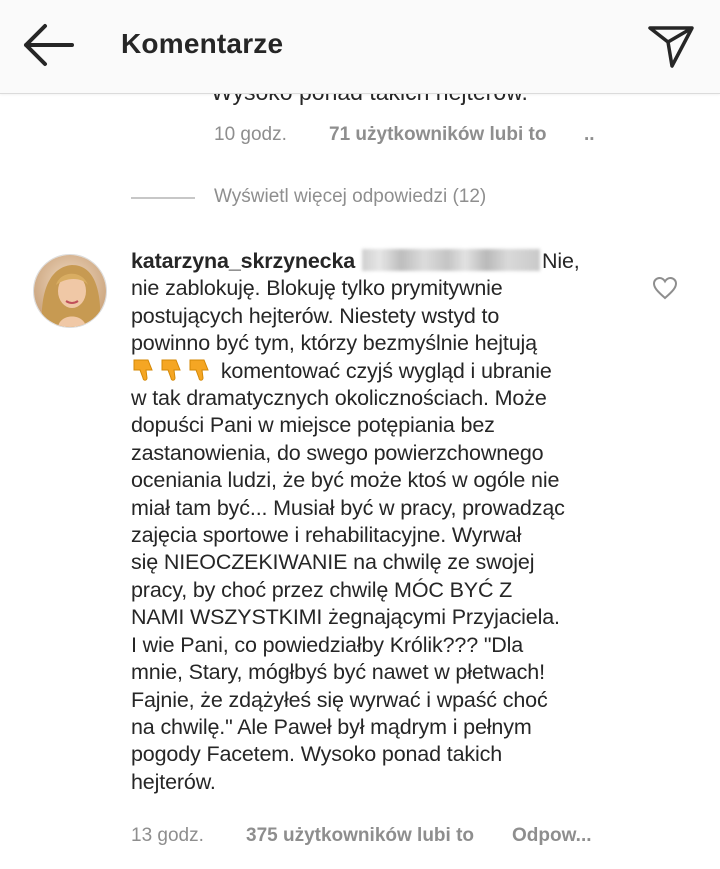 The height and width of the screenshot is (869, 720). I want to click on replies-divider, so click(163, 198).